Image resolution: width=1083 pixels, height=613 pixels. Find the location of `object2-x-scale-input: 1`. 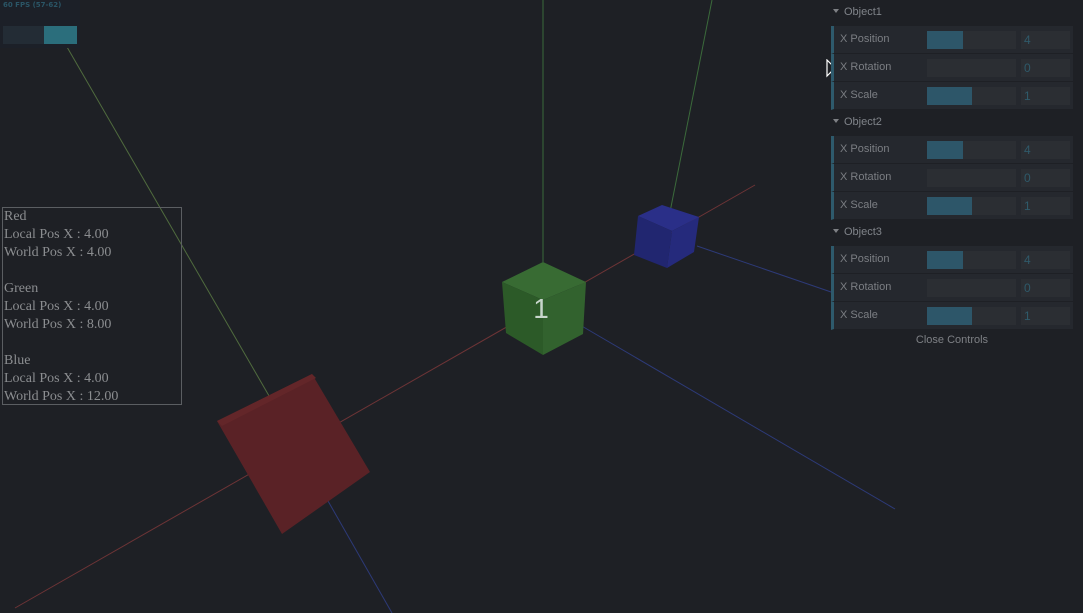

object2-x-scale-input: 1 is located at coordinates (1045, 206).